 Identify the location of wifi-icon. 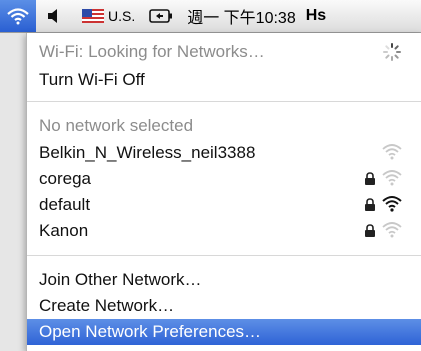
(18, 16).